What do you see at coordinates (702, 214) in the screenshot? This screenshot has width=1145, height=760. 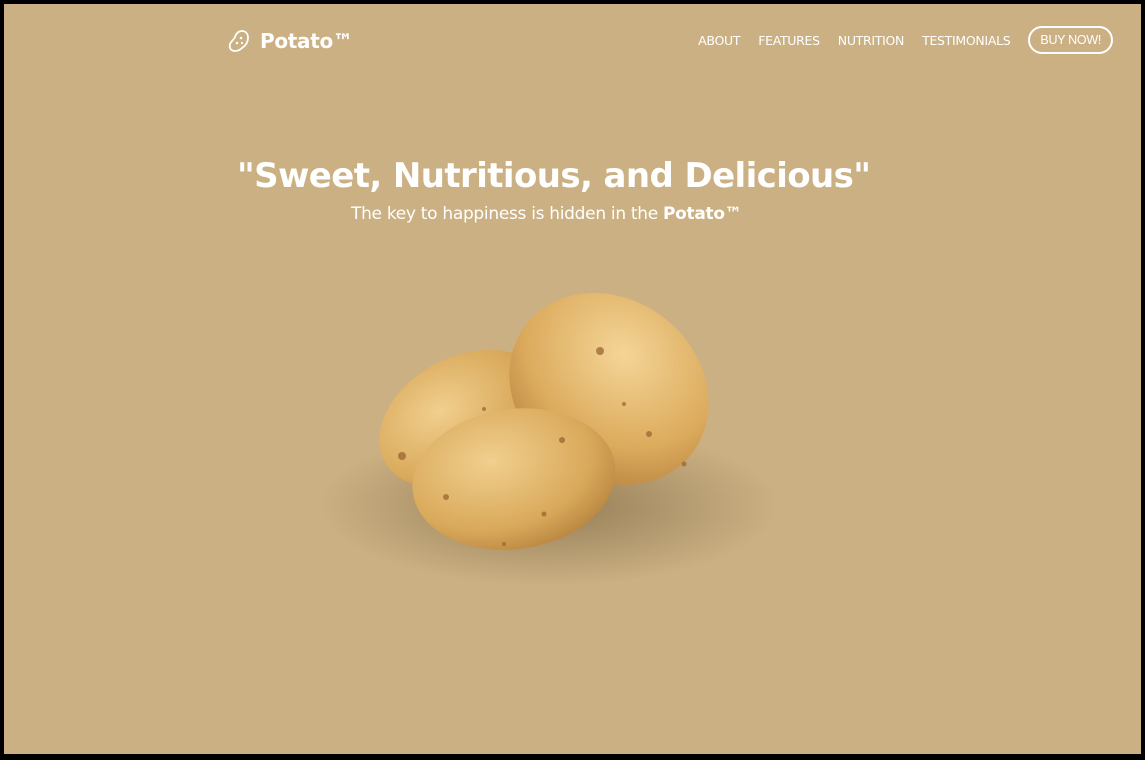 I see `hero-subline-brand: Potato™` at bounding box center [702, 214].